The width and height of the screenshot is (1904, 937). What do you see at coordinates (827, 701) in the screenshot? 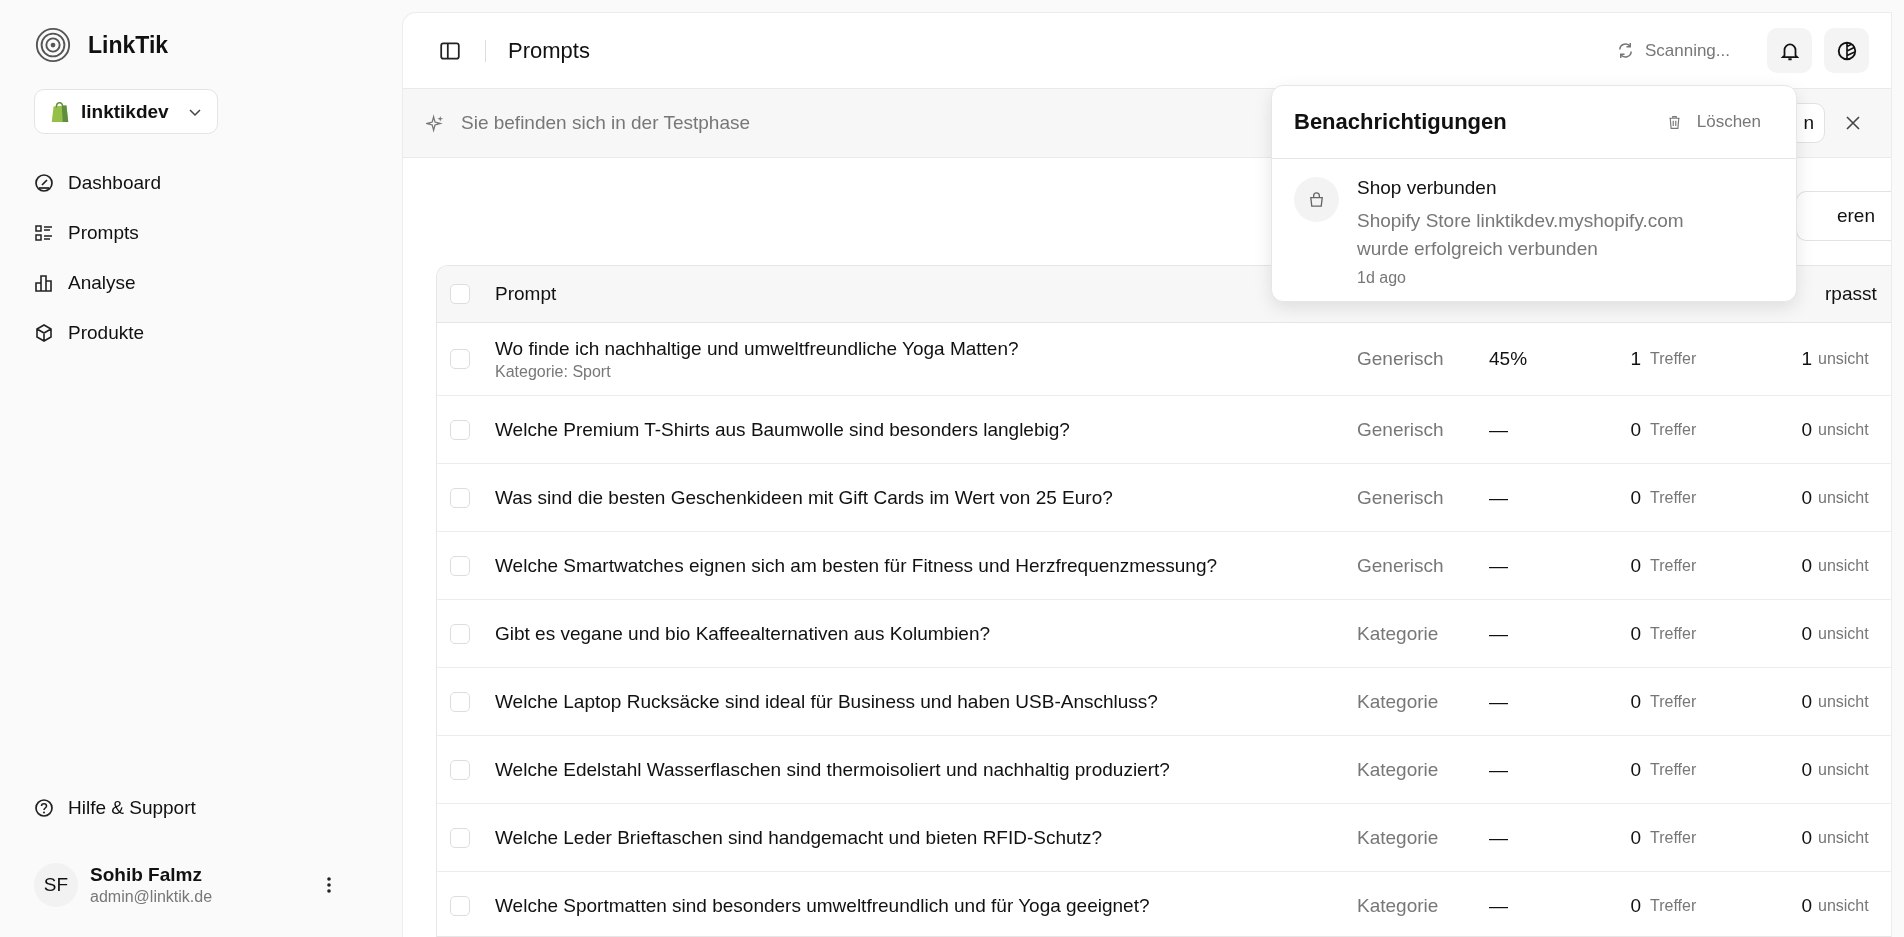
I see `prompt-text: Welche Laptop Rucksäcke sind ideal für Business und haben USB-Anschluss?` at bounding box center [827, 701].